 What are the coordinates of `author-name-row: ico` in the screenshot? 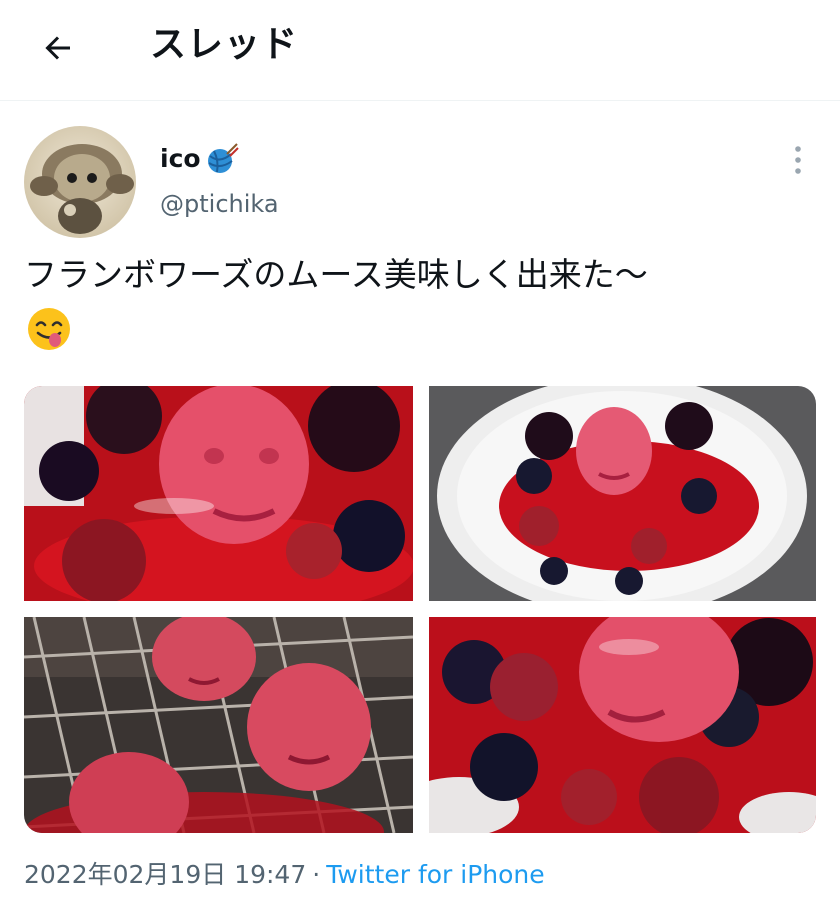 It's located at (199, 159).